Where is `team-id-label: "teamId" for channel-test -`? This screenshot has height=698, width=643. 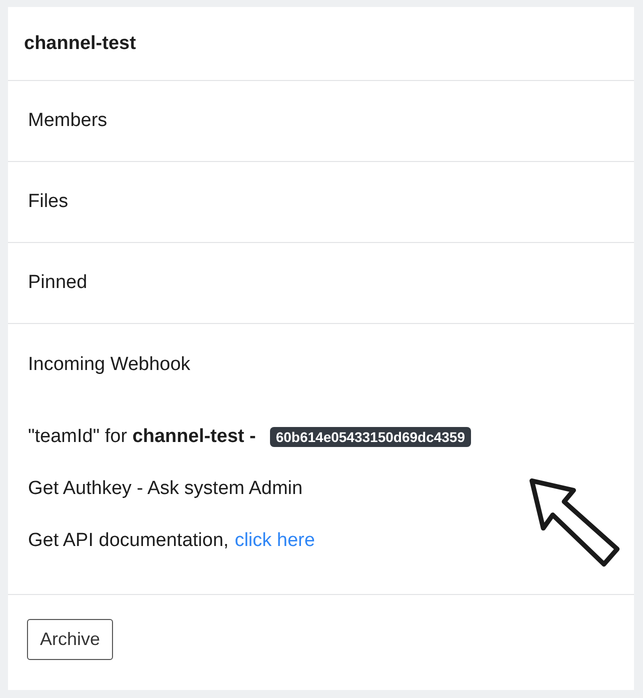 team-id-label: "teamId" for channel-test - is located at coordinates (142, 437).